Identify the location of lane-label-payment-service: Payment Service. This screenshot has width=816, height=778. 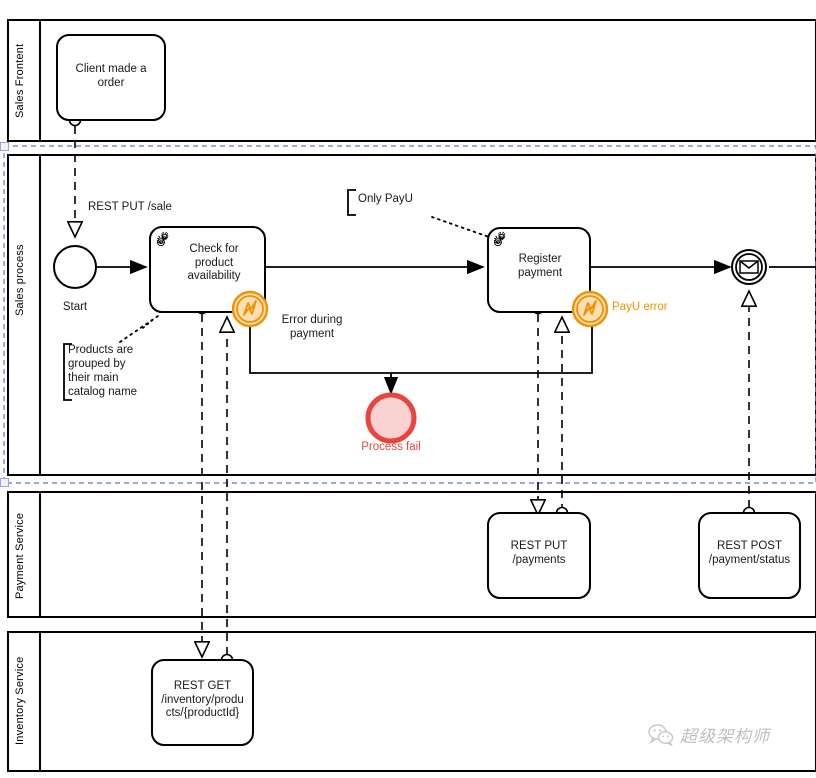
(20, 556).